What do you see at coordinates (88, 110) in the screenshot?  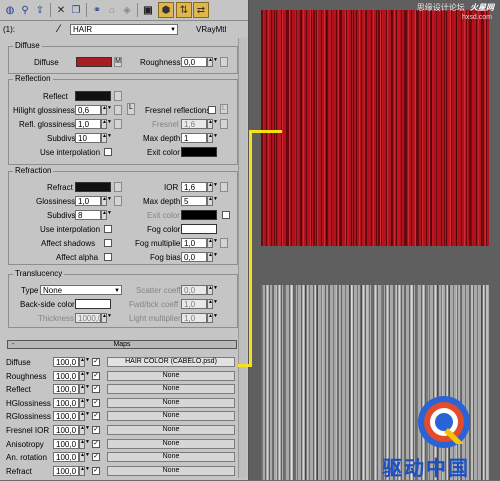 I see `hilight-glossiness-input: 0,6` at bounding box center [88, 110].